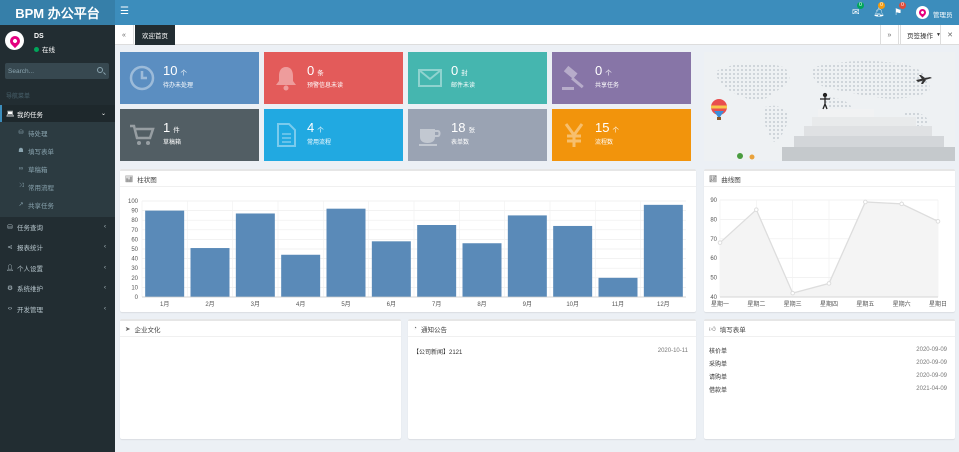 The image size is (959, 452). Describe the element at coordinates (900, 10) in the screenshot. I see `flag-icon: ⚑ 0` at that location.